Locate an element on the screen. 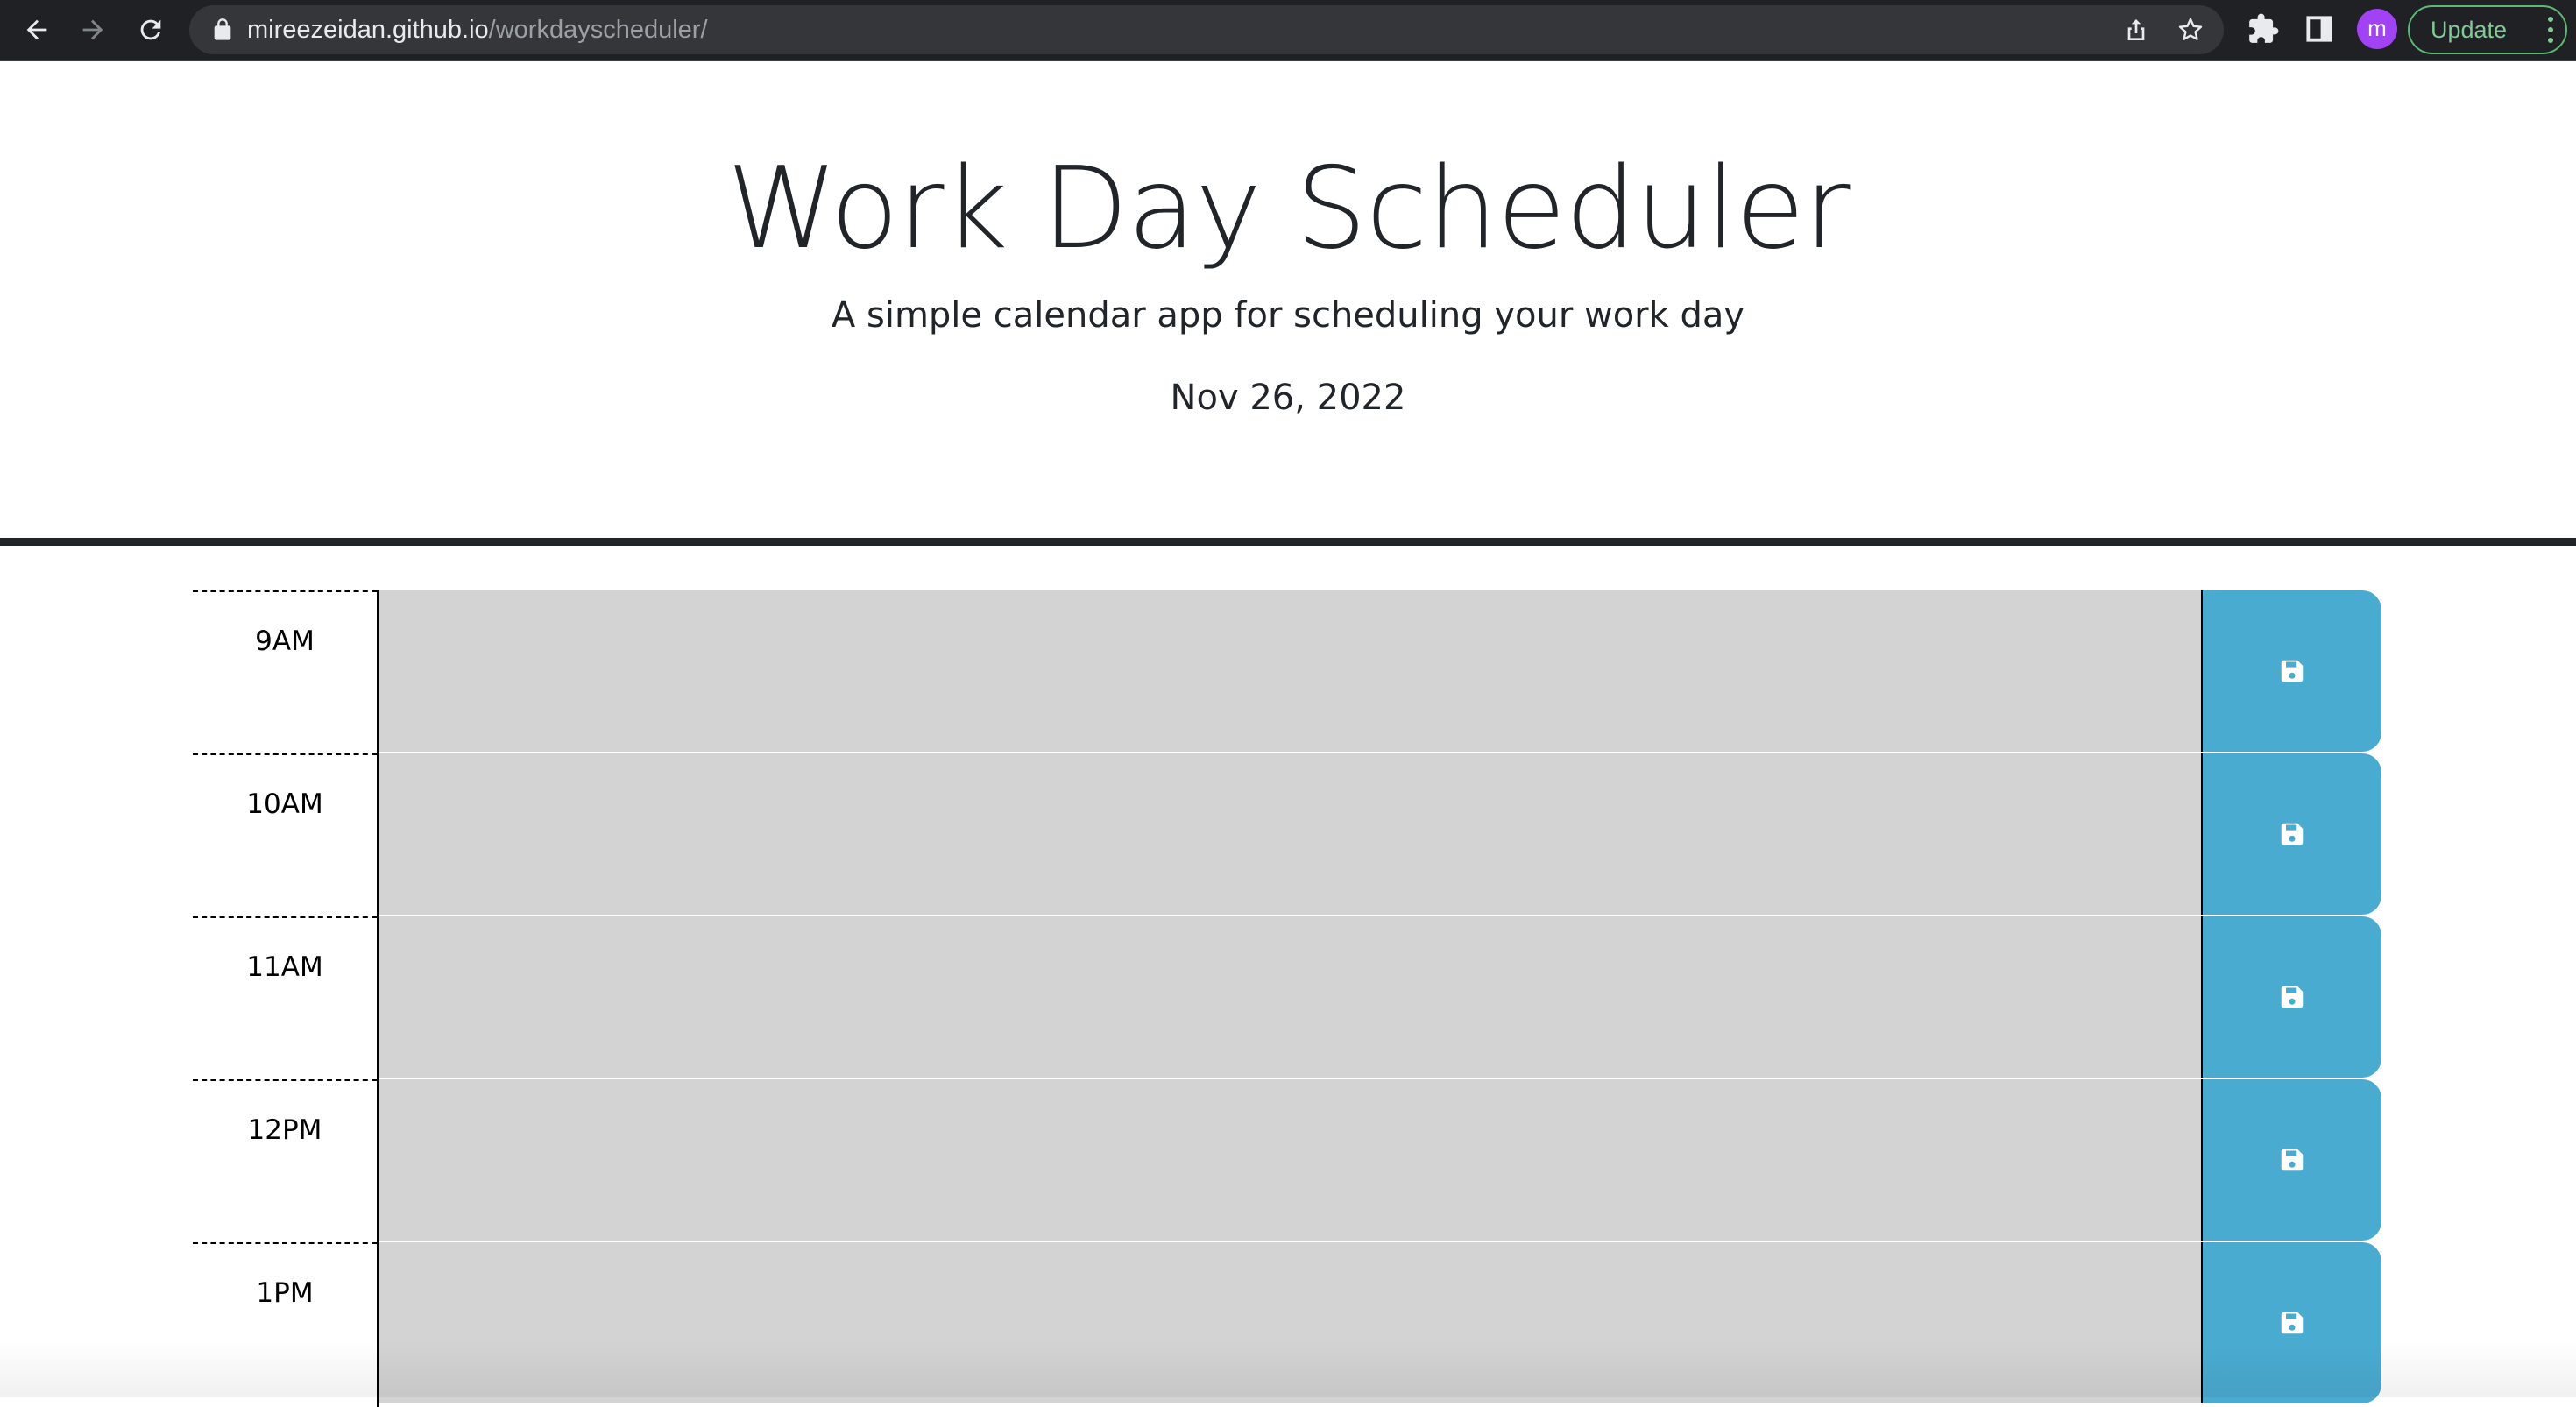 The height and width of the screenshot is (1407, 2576). hour-label: 12PM is located at coordinates (286, 1161).